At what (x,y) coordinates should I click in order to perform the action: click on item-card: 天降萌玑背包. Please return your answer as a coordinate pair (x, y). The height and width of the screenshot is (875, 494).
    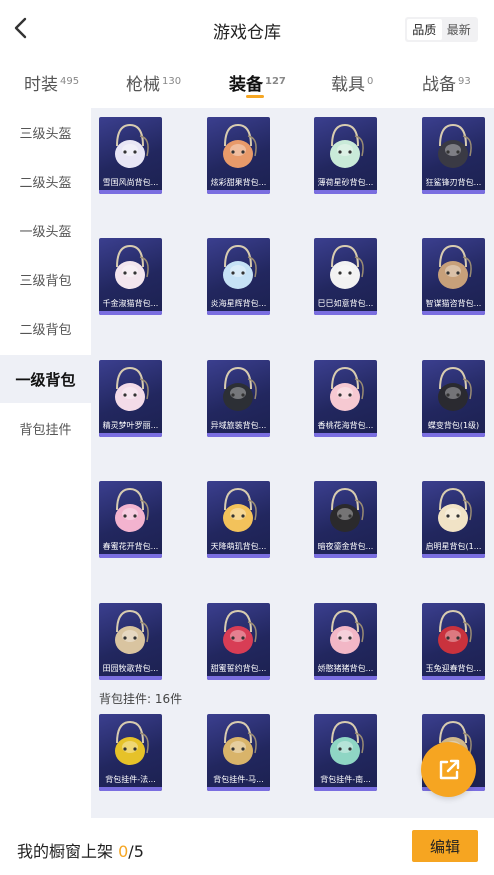
    Looking at the image, I should click on (238, 519).